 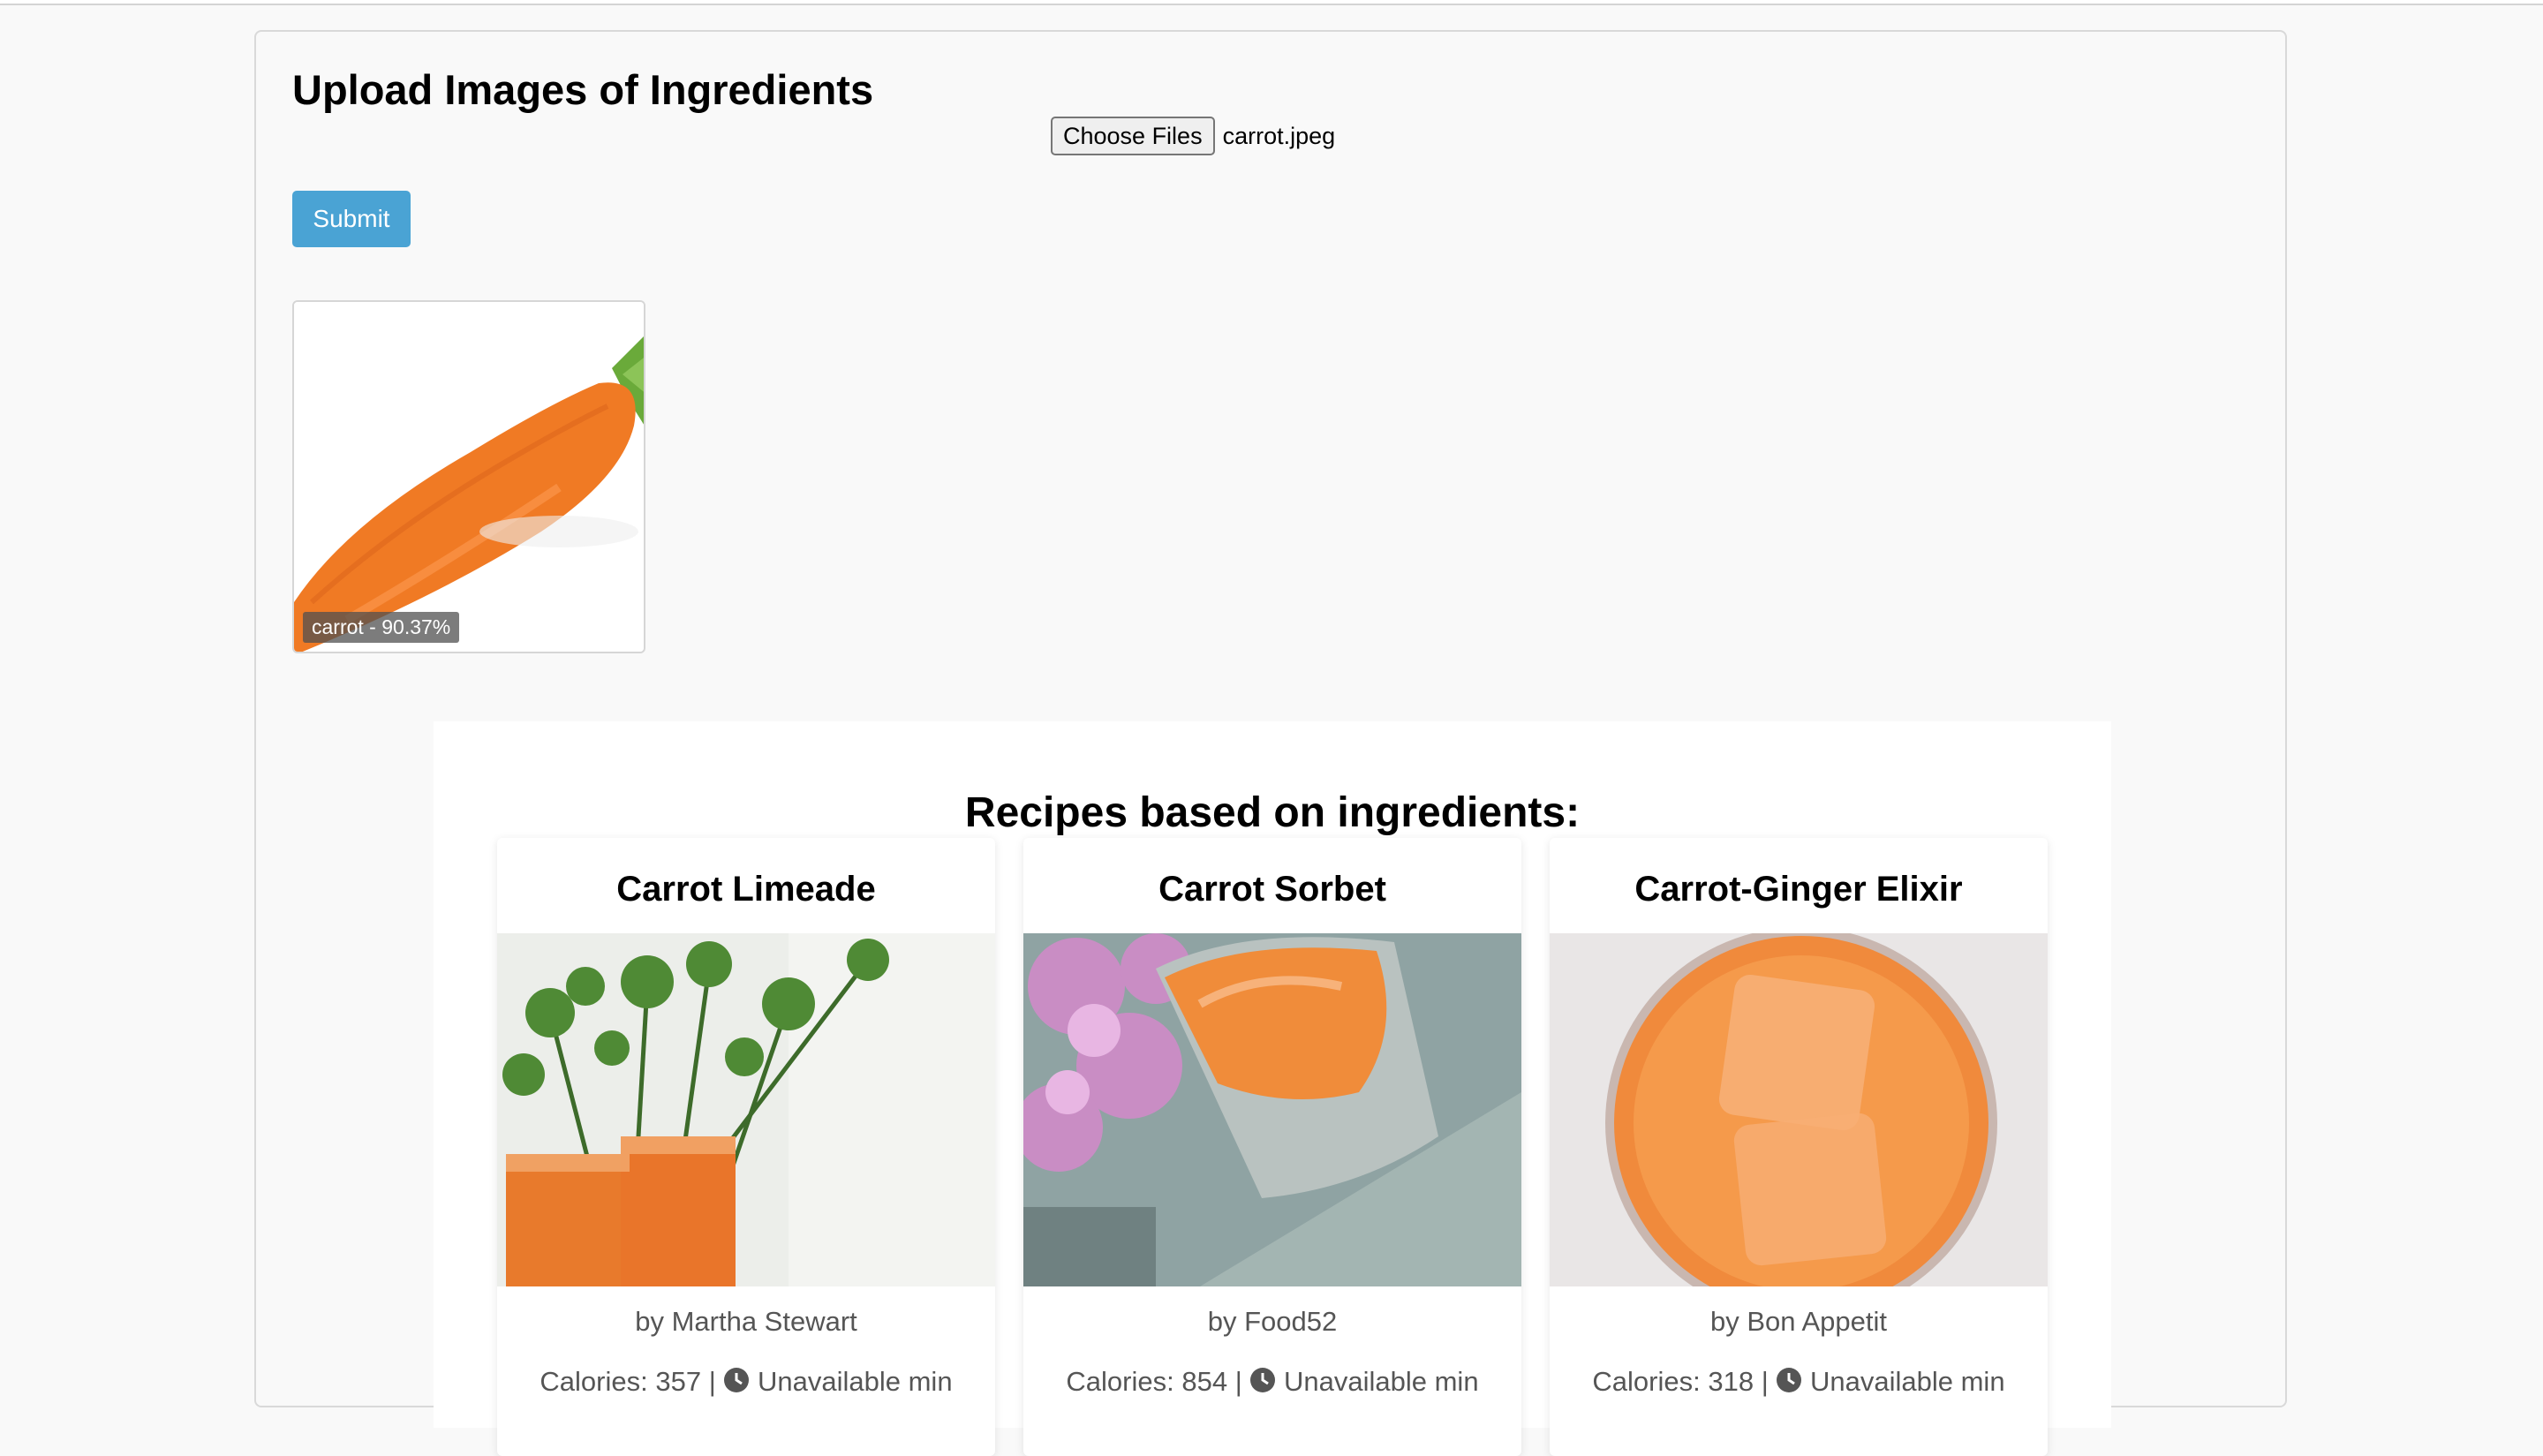 I want to click on recipe-calories: Calories: 318 |, so click(x=1681, y=1381).